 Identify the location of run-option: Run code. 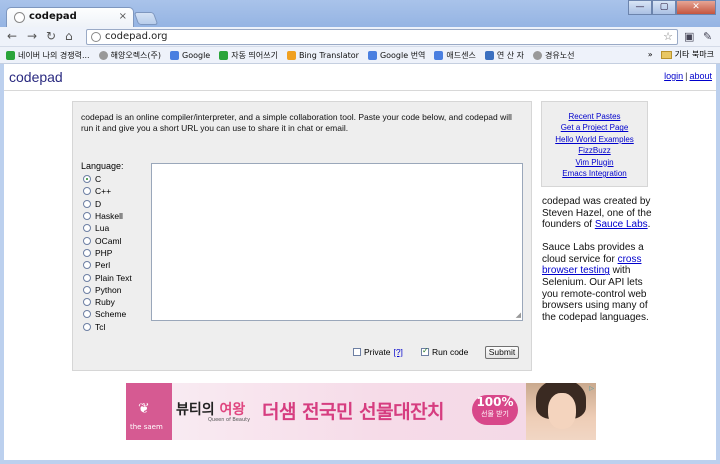
(445, 351).